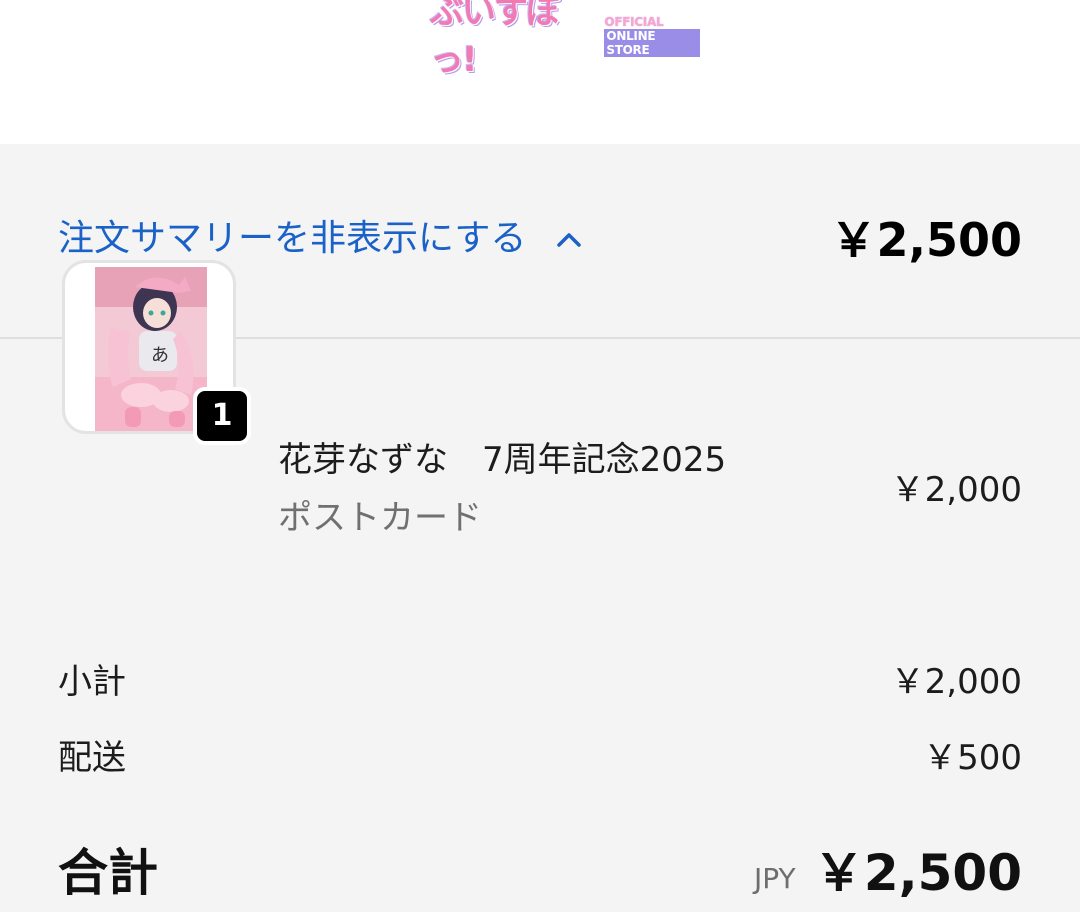 The image size is (1080, 912). What do you see at coordinates (926, 240) in the screenshot?
I see `order-summary-total: ￥2,500` at bounding box center [926, 240].